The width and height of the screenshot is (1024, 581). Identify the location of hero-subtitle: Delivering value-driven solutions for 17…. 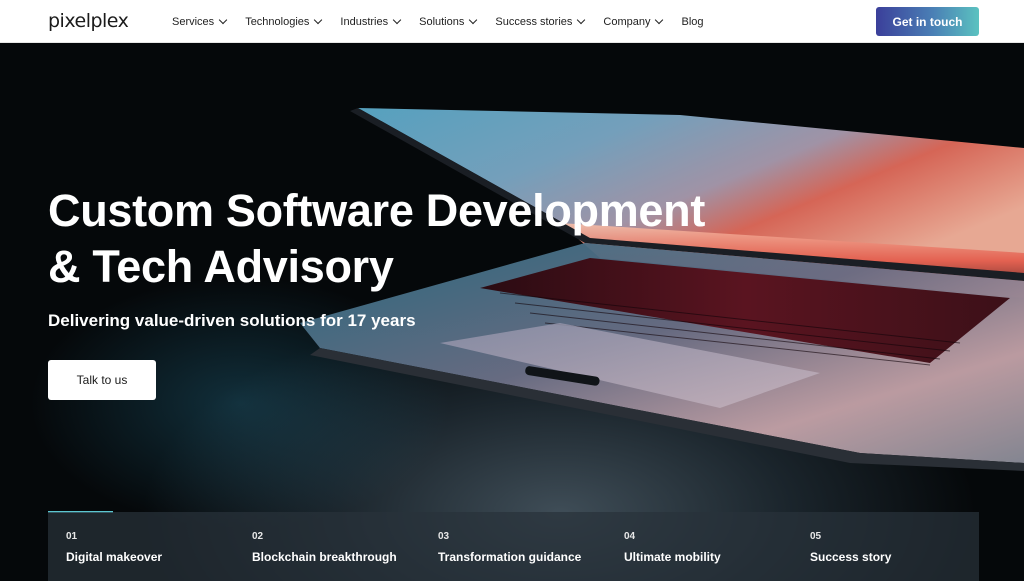
(232, 320).